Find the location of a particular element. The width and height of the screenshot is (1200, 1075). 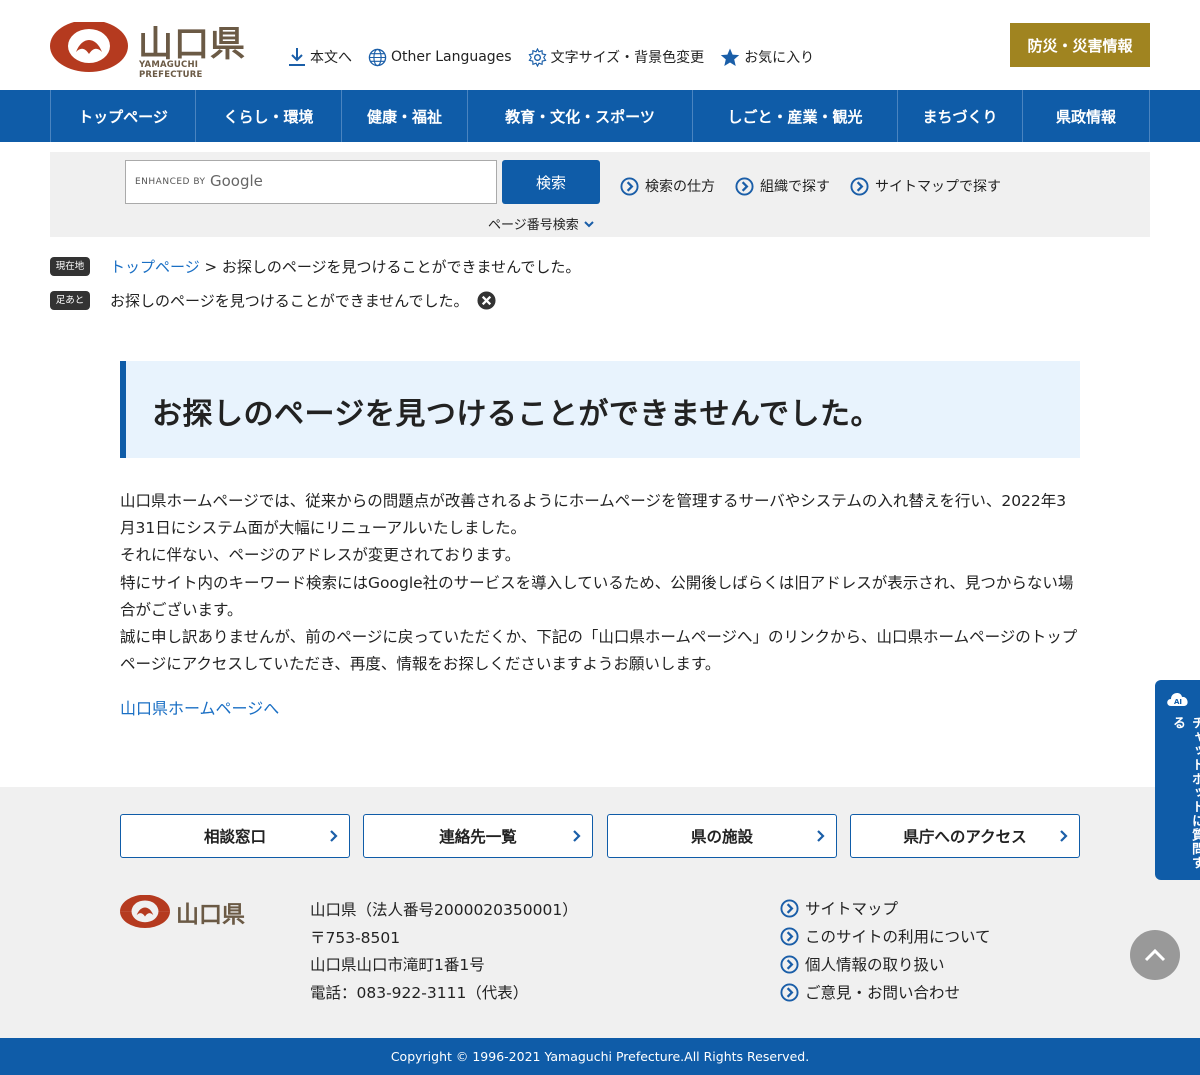

text-size-color-link: 文字サイズ・背景色変更 is located at coordinates (616, 57).